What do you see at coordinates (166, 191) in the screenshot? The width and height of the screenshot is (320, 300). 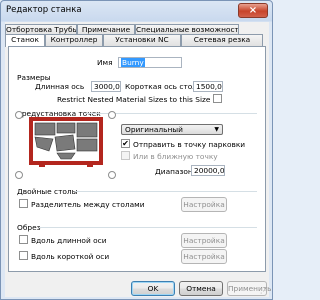 I see `double-tables-divider` at bounding box center [166, 191].